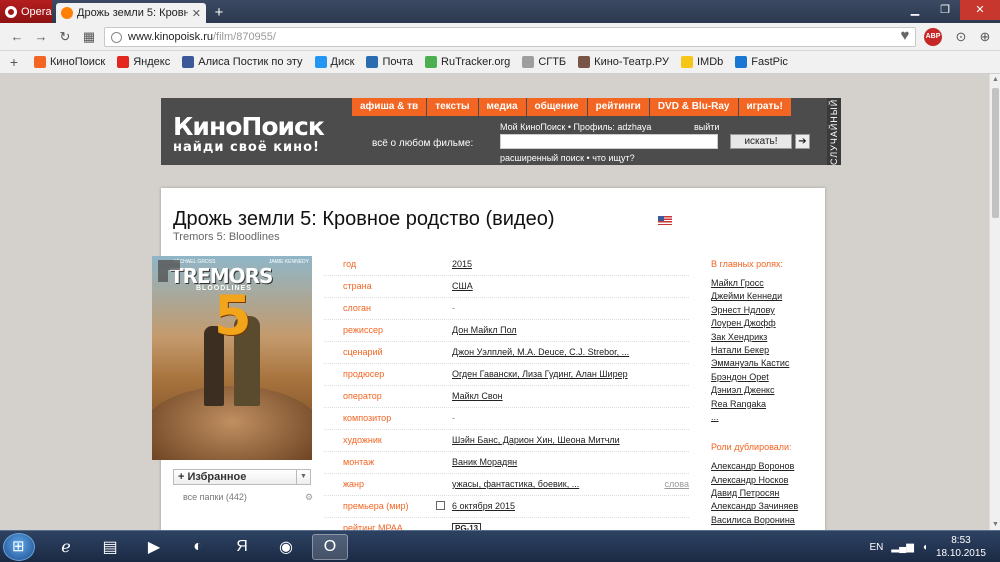 This screenshot has width=1000, height=562. I want to click on menu-item: афиша & тв, so click(388, 107).